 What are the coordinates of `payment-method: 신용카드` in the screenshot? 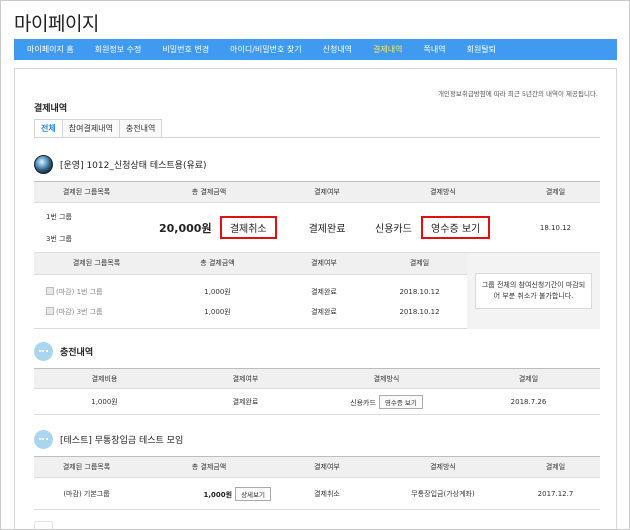 It's located at (393, 229).